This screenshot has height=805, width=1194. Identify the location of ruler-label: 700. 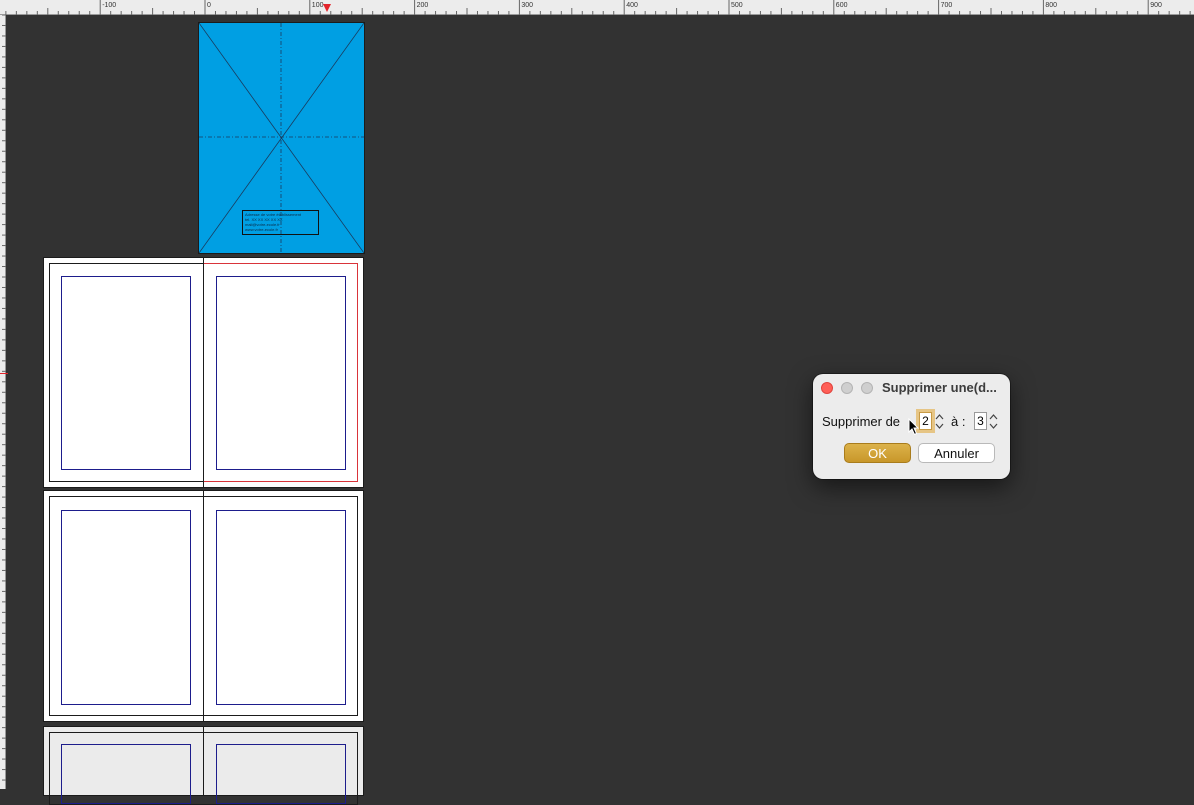
(947, 5).